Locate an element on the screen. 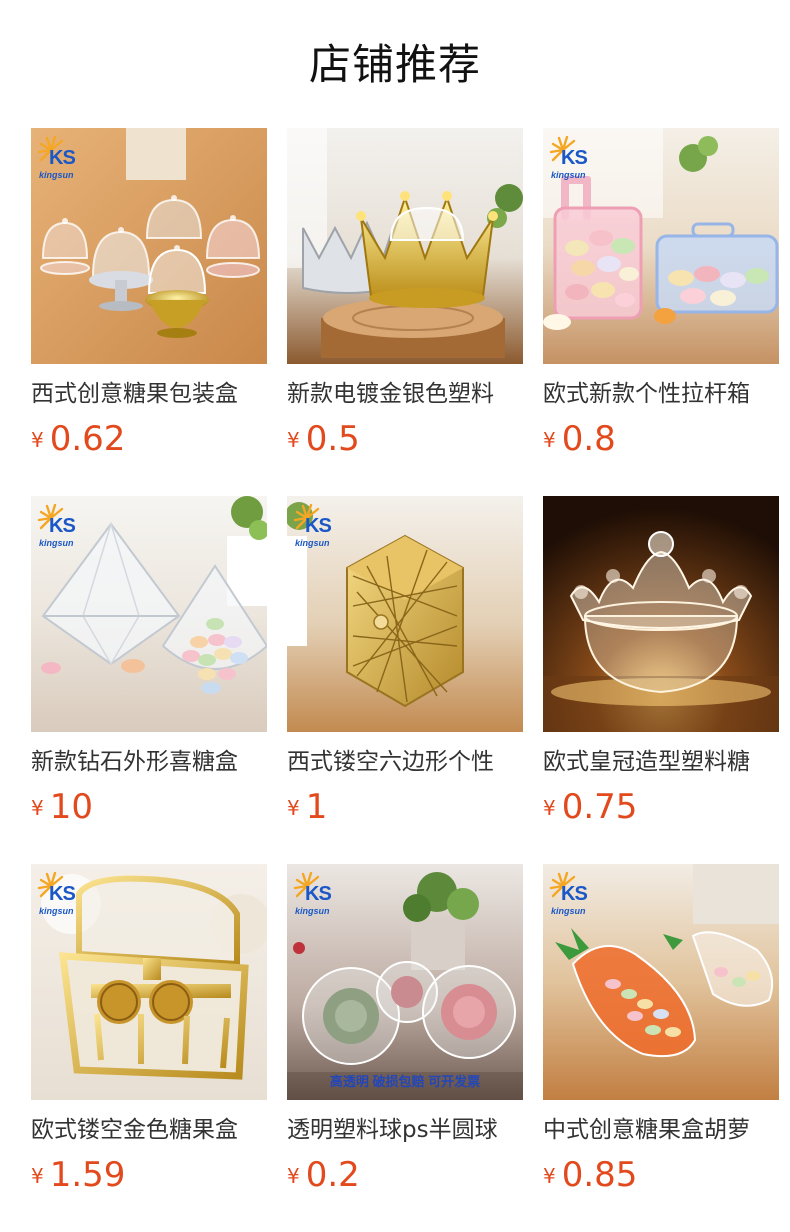 This screenshot has height=1232, width=790. product-name: 西式镂空六边形个性 is located at coordinates (405, 762).